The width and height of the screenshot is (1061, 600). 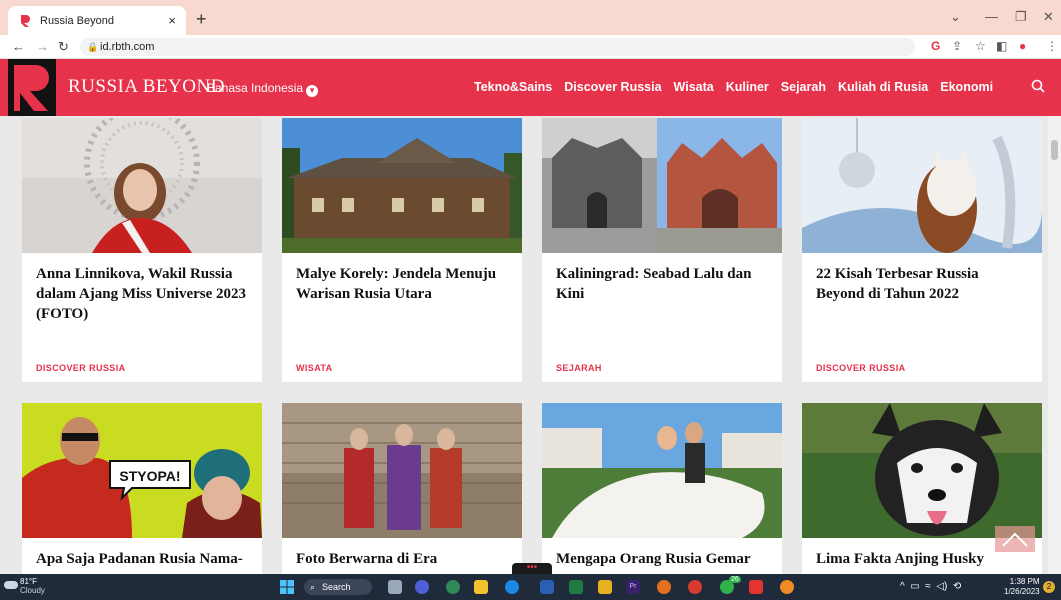 What do you see at coordinates (28, 581) in the screenshot?
I see `weather-temp: 81°F` at bounding box center [28, 581].